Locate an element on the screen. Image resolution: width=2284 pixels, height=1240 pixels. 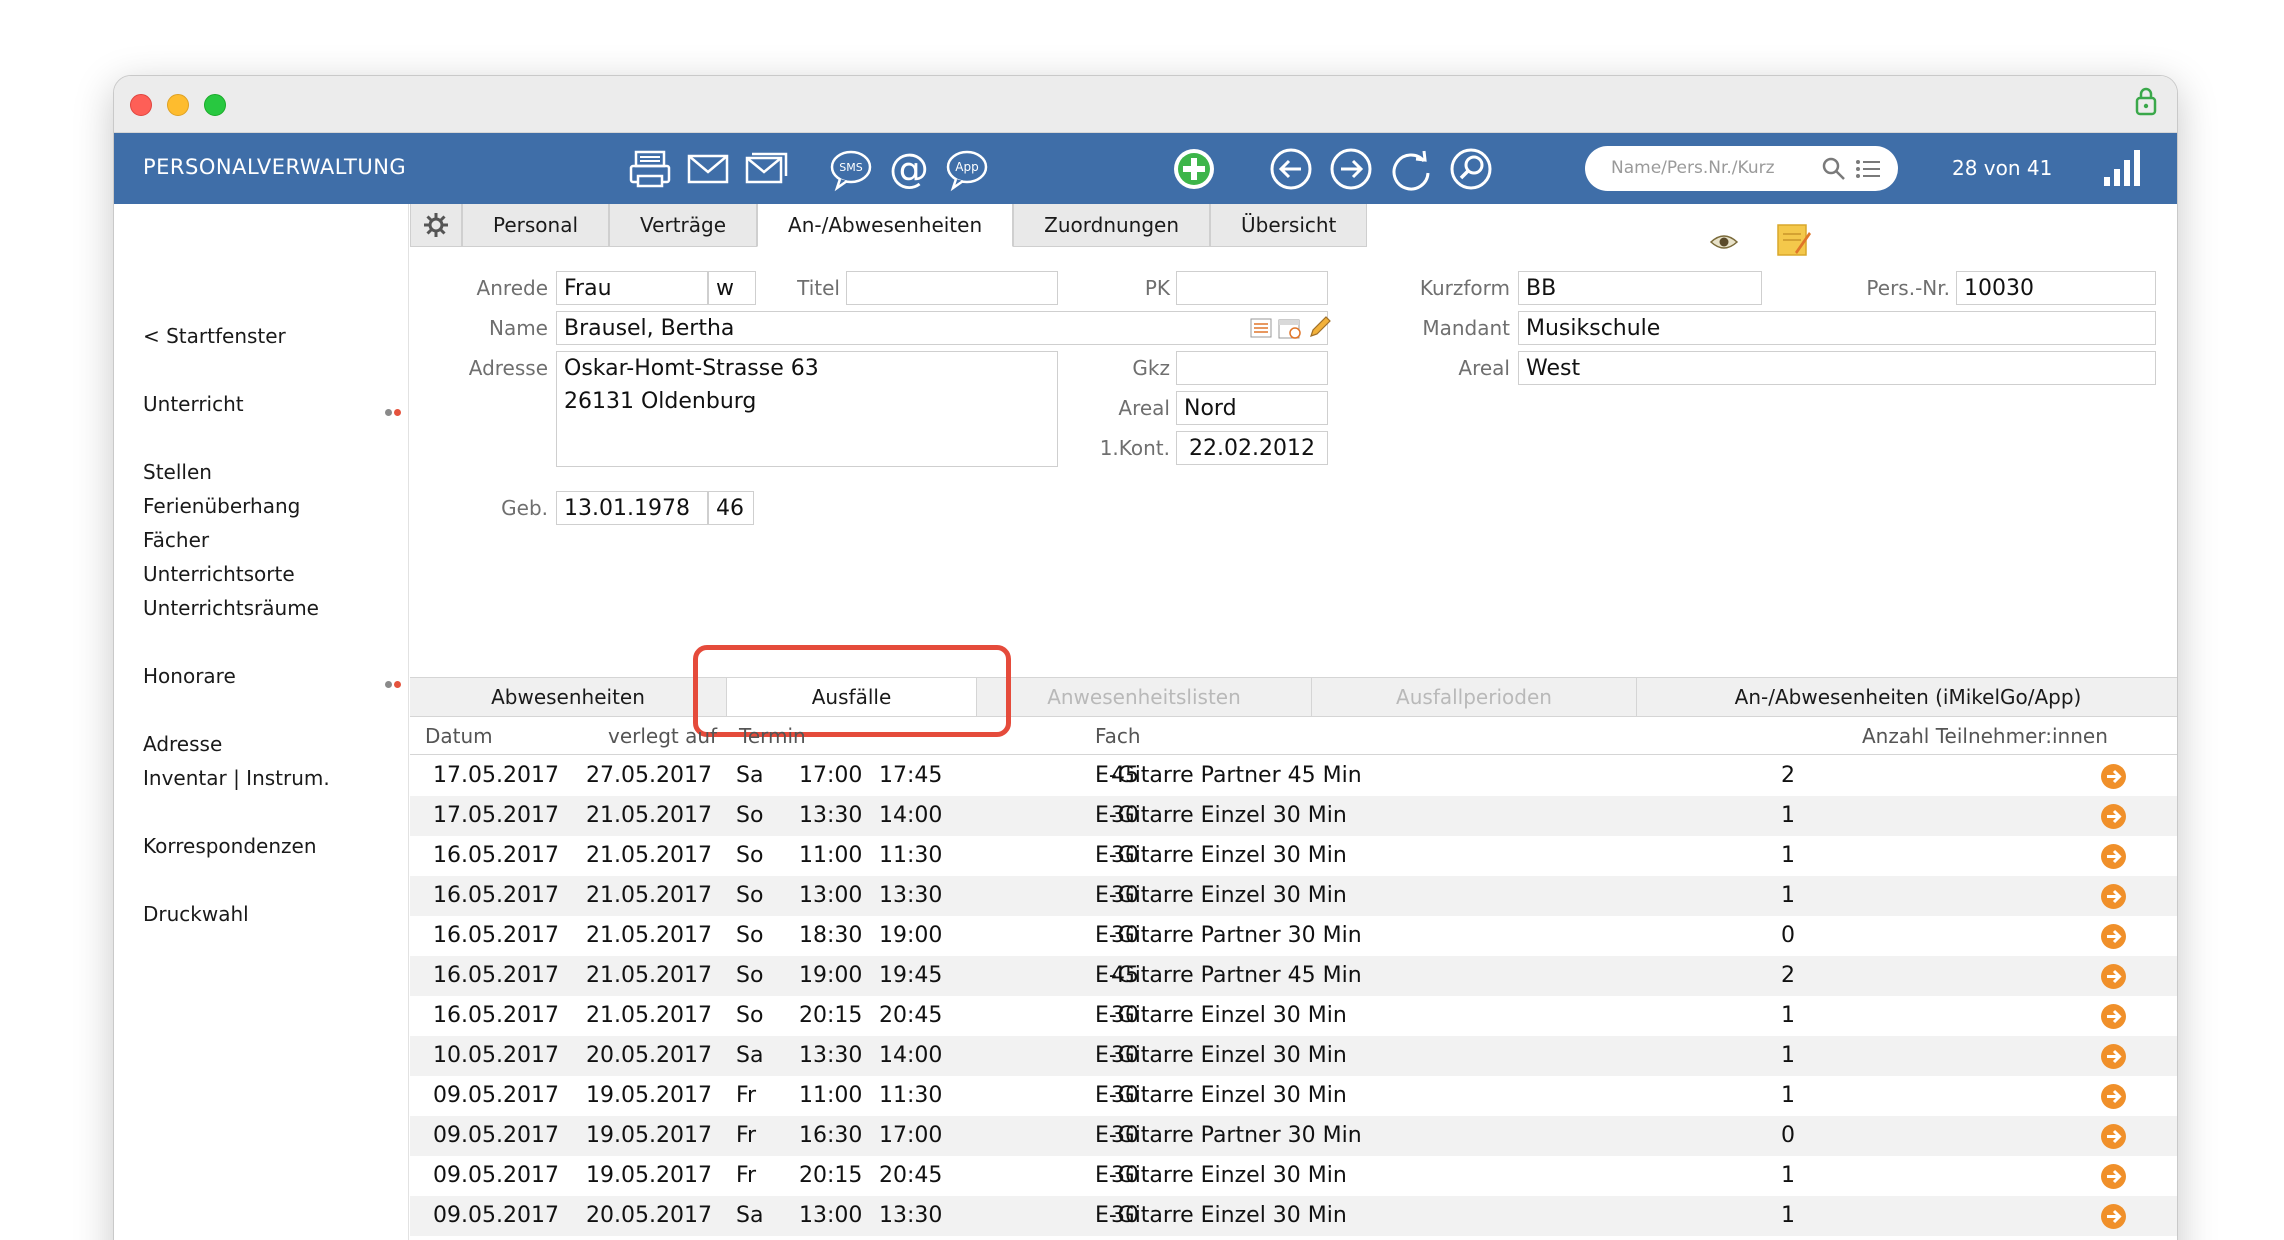
quick-search is located at coordinates (1741, 168).